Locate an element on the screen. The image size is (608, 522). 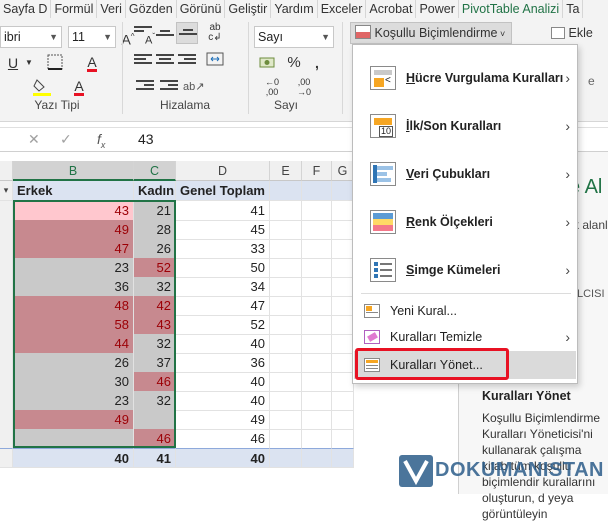
ribbon-tab: Yardım is located at coordinates (294, 9).